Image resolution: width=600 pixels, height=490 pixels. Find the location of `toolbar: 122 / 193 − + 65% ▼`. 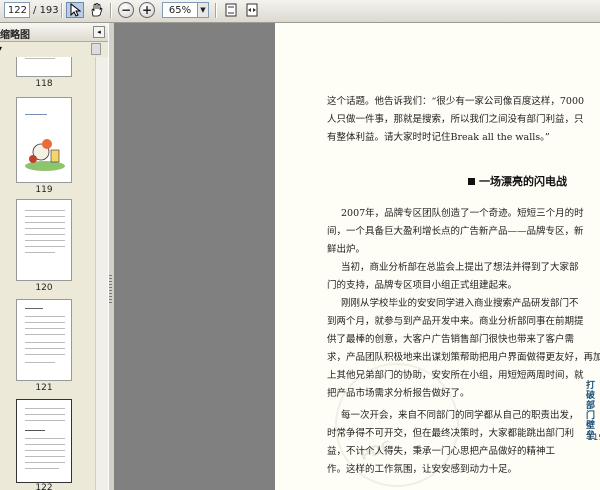

toolbar: 122 / 193 − + 65% ▼ is located at coordinates (300, 11).